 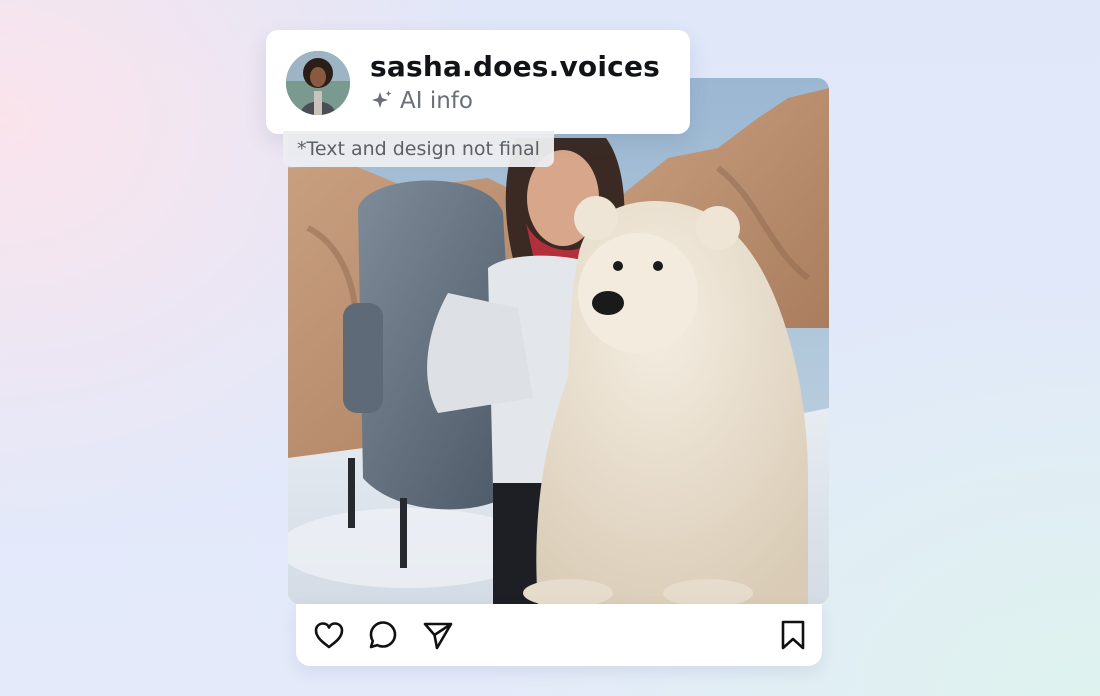 I want to click on send-icon, so click(x=438, y=635).